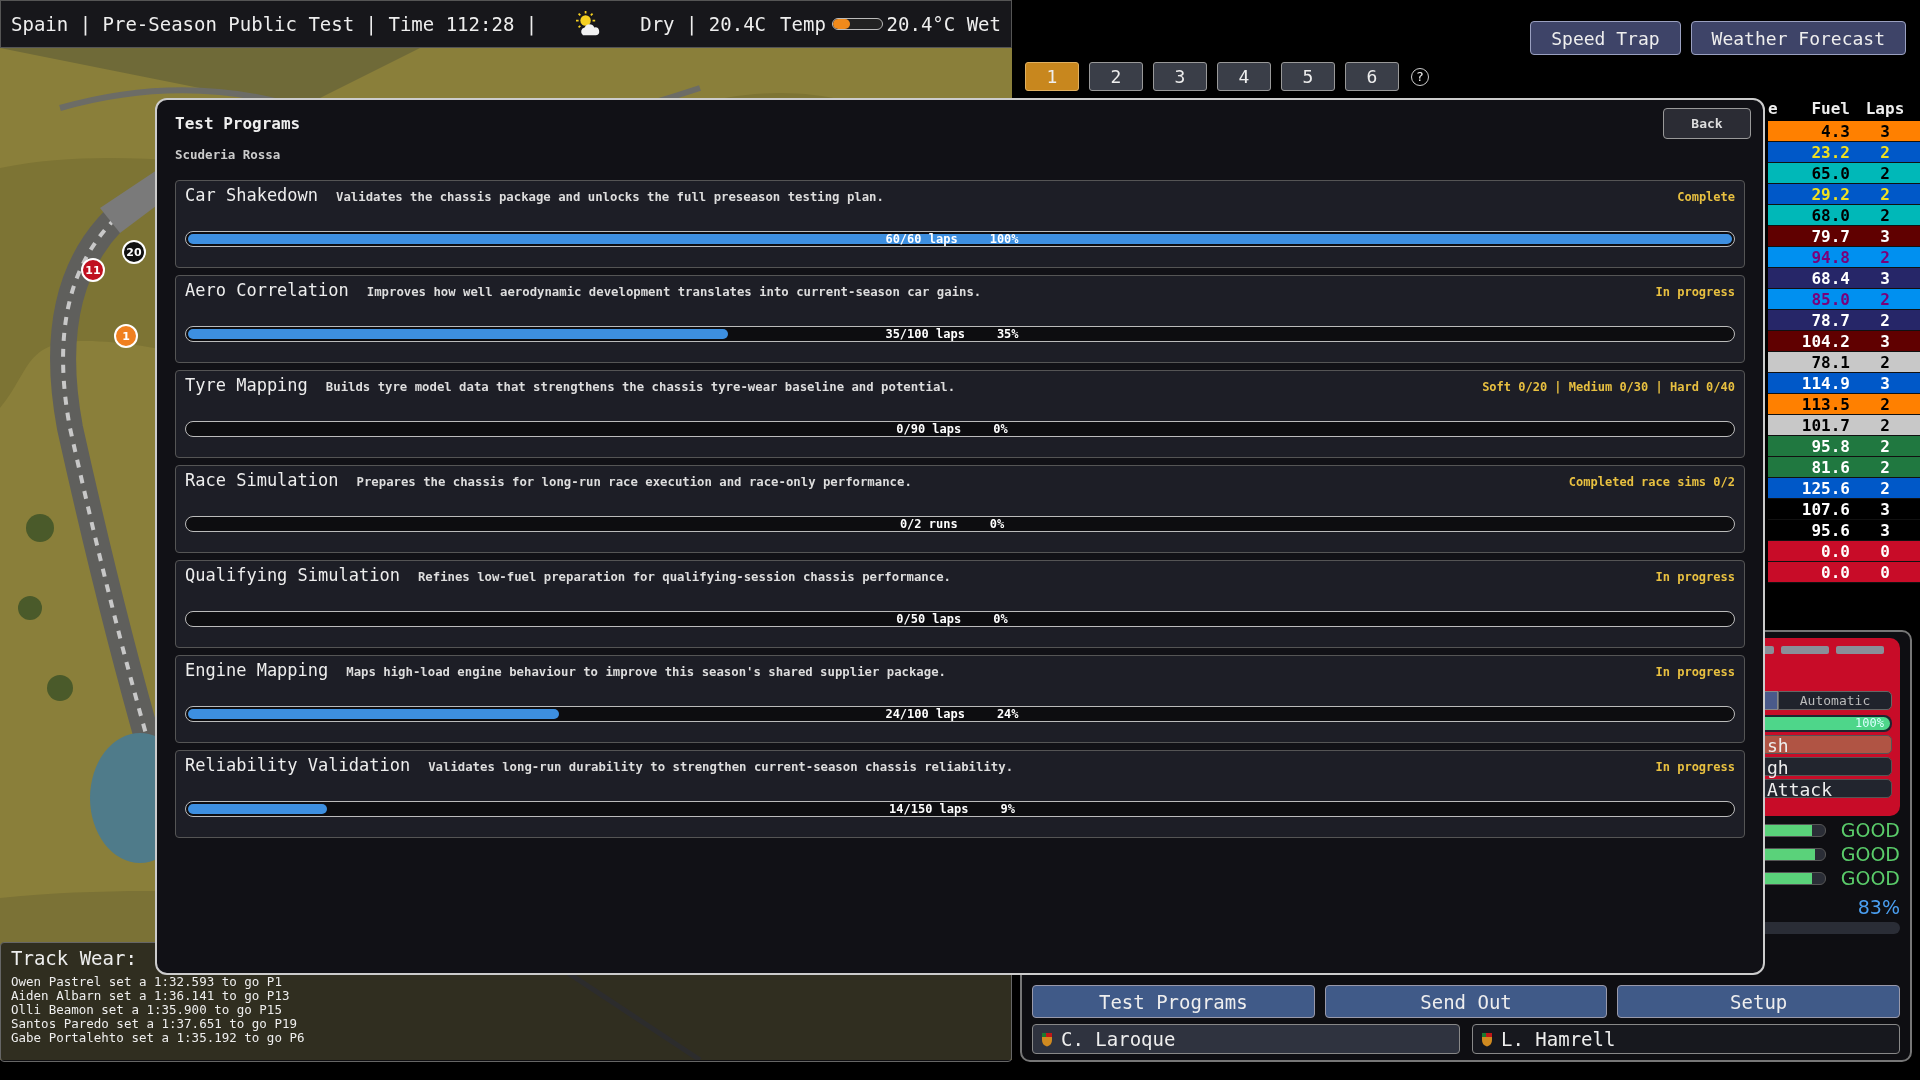 This screenshot has width=1920, height=1080. I want to click on lap-log-line: Olli Beamon set a 1:35.900 to go P15, so click(146, 1010).